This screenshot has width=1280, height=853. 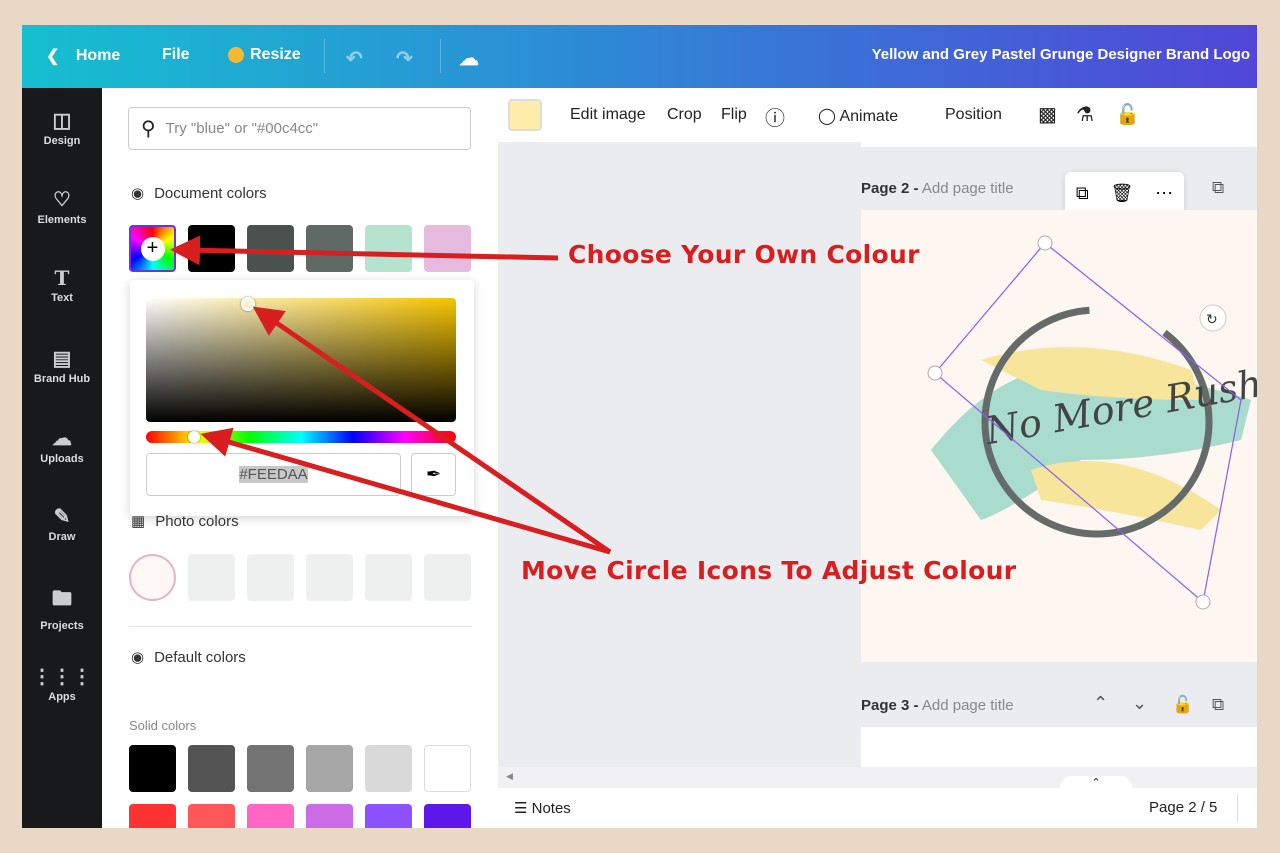 What do you see at coordinates (354, 58) in the screenshot?
I see `undo-icon: ↶` at bounding box center [354, 58].